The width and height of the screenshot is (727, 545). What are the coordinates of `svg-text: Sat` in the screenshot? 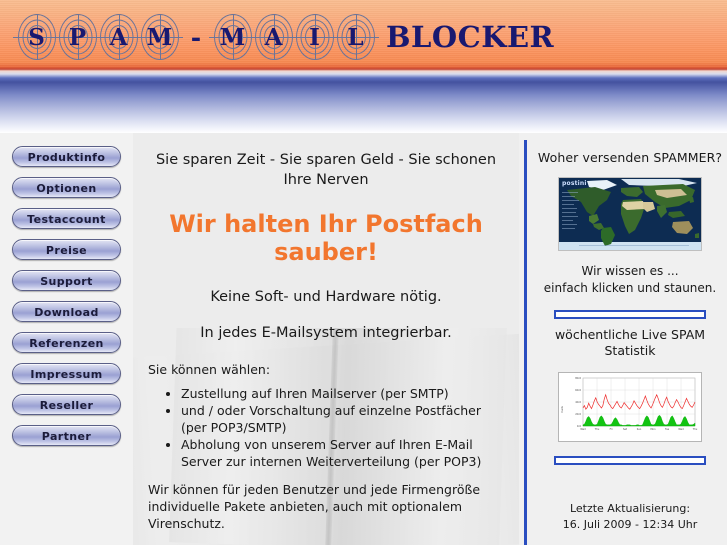 It's located at (625, 429).